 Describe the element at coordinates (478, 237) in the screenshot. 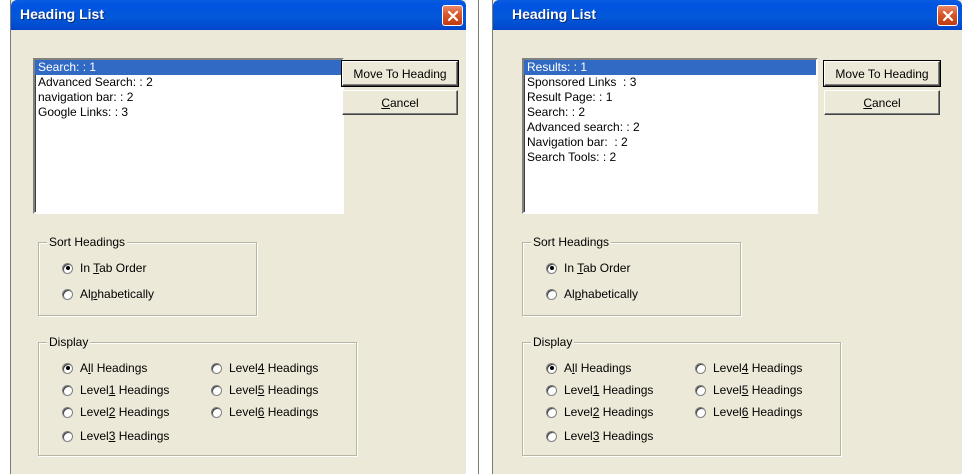

I see `middle-separator` at that location.